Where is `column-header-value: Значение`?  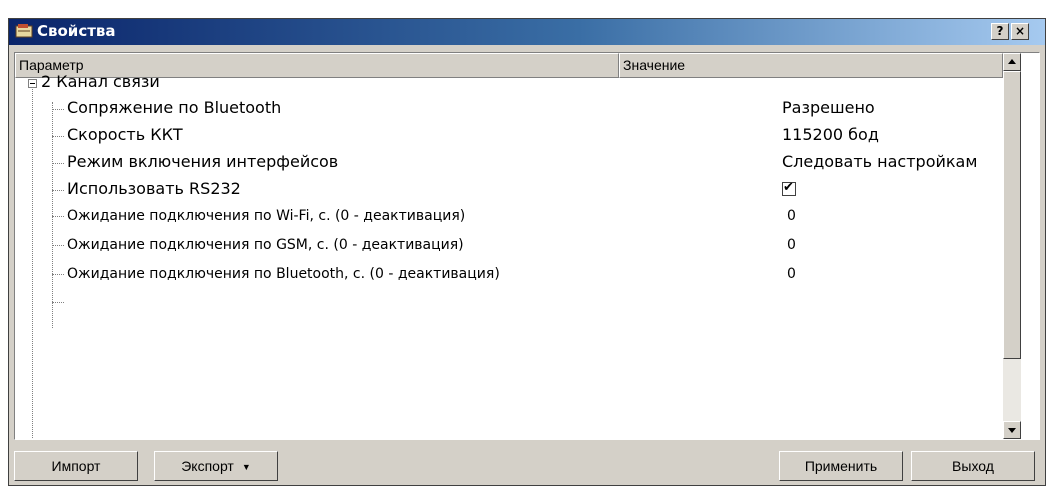
column-header-value: Значение is located at coordinates (811, 65).